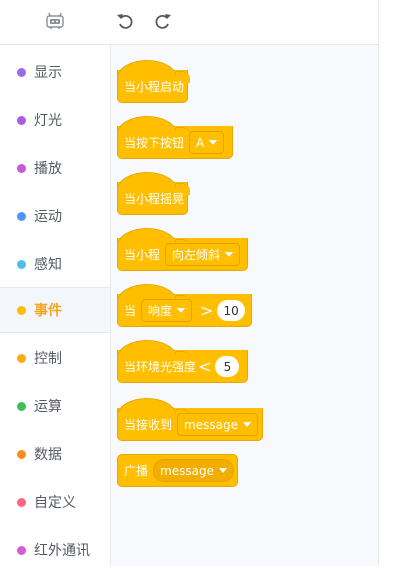  I want to click on block-label: 当小程, so click(142, 255).